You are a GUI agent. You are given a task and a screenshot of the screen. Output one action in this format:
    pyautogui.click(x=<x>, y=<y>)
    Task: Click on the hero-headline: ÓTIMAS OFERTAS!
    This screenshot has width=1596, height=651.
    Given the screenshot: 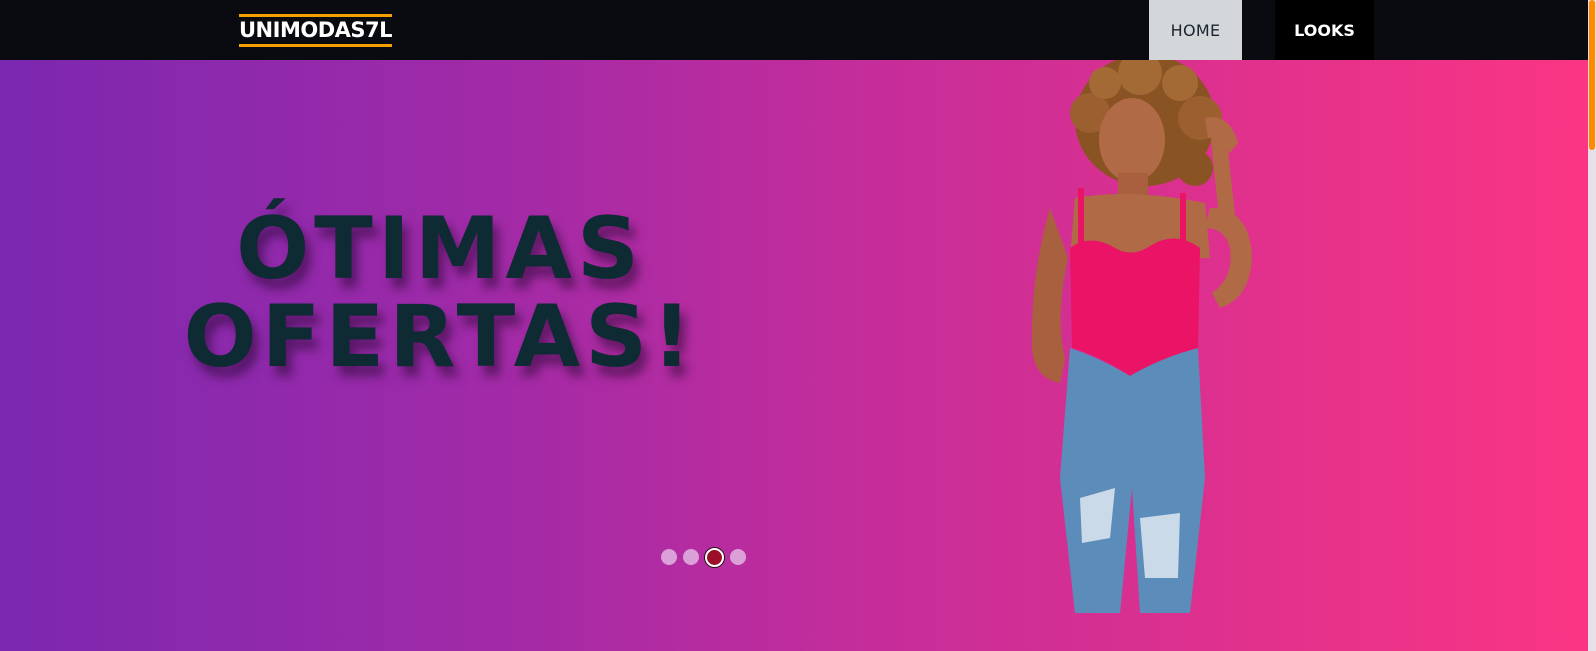 What is the action you would take?
    pyautogui.click(x=440, y=293)
    